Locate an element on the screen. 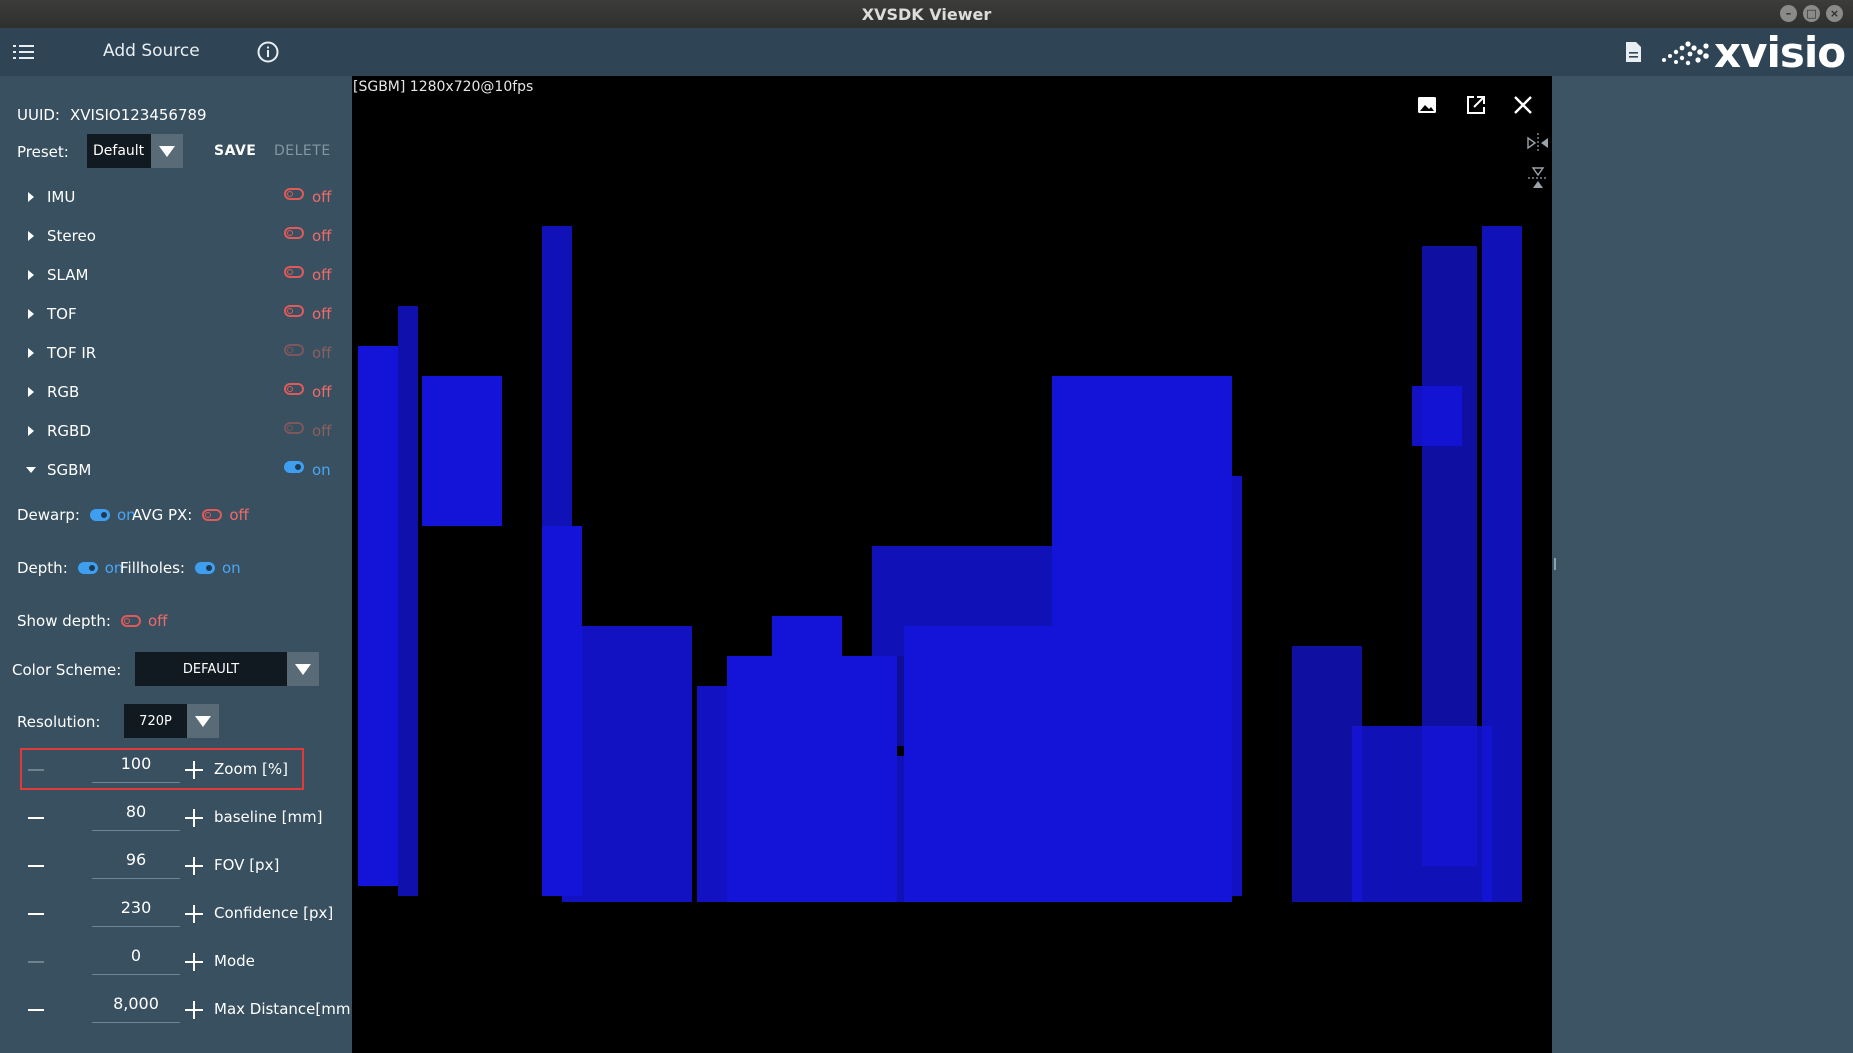  color-scheme-label: Color Scheme: is located at coordinates (67, 670).